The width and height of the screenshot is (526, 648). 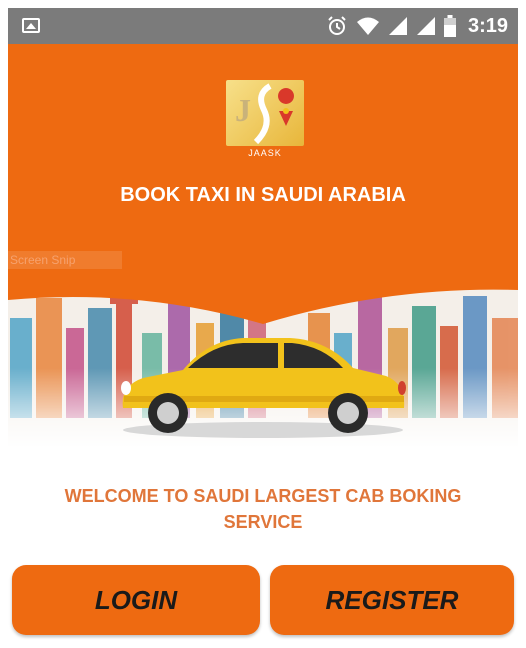 What do you see at coordinates (392, 600) in the screenshot?
I see `register-button: REGISTER` at bounding box center [392, 600].